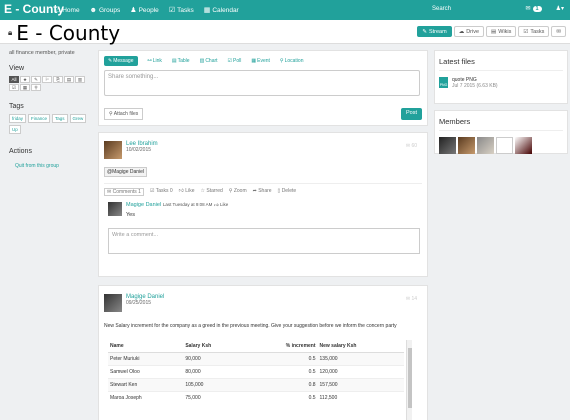  What do you see at coordinates (441, 9) in the screenshot?
I see `search-link: Search` at bounding box center [441, 9].